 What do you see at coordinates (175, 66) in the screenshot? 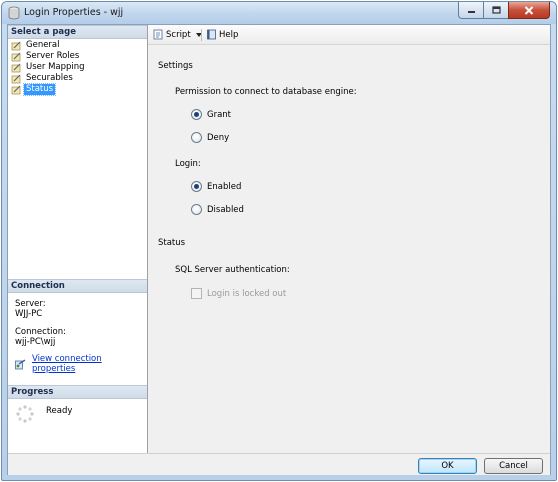
I see `settings-section-label: Settings` at bounding box center [175, 66].